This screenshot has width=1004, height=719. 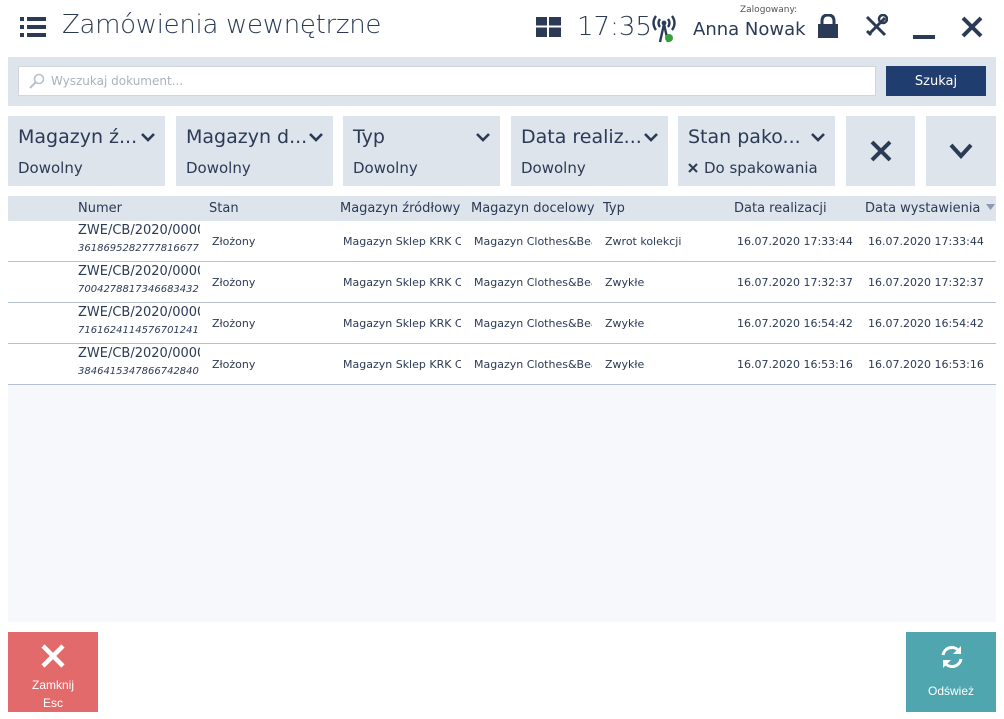 I want to click on filter-value-row: Do spakowania, so click(x=753, y=168).